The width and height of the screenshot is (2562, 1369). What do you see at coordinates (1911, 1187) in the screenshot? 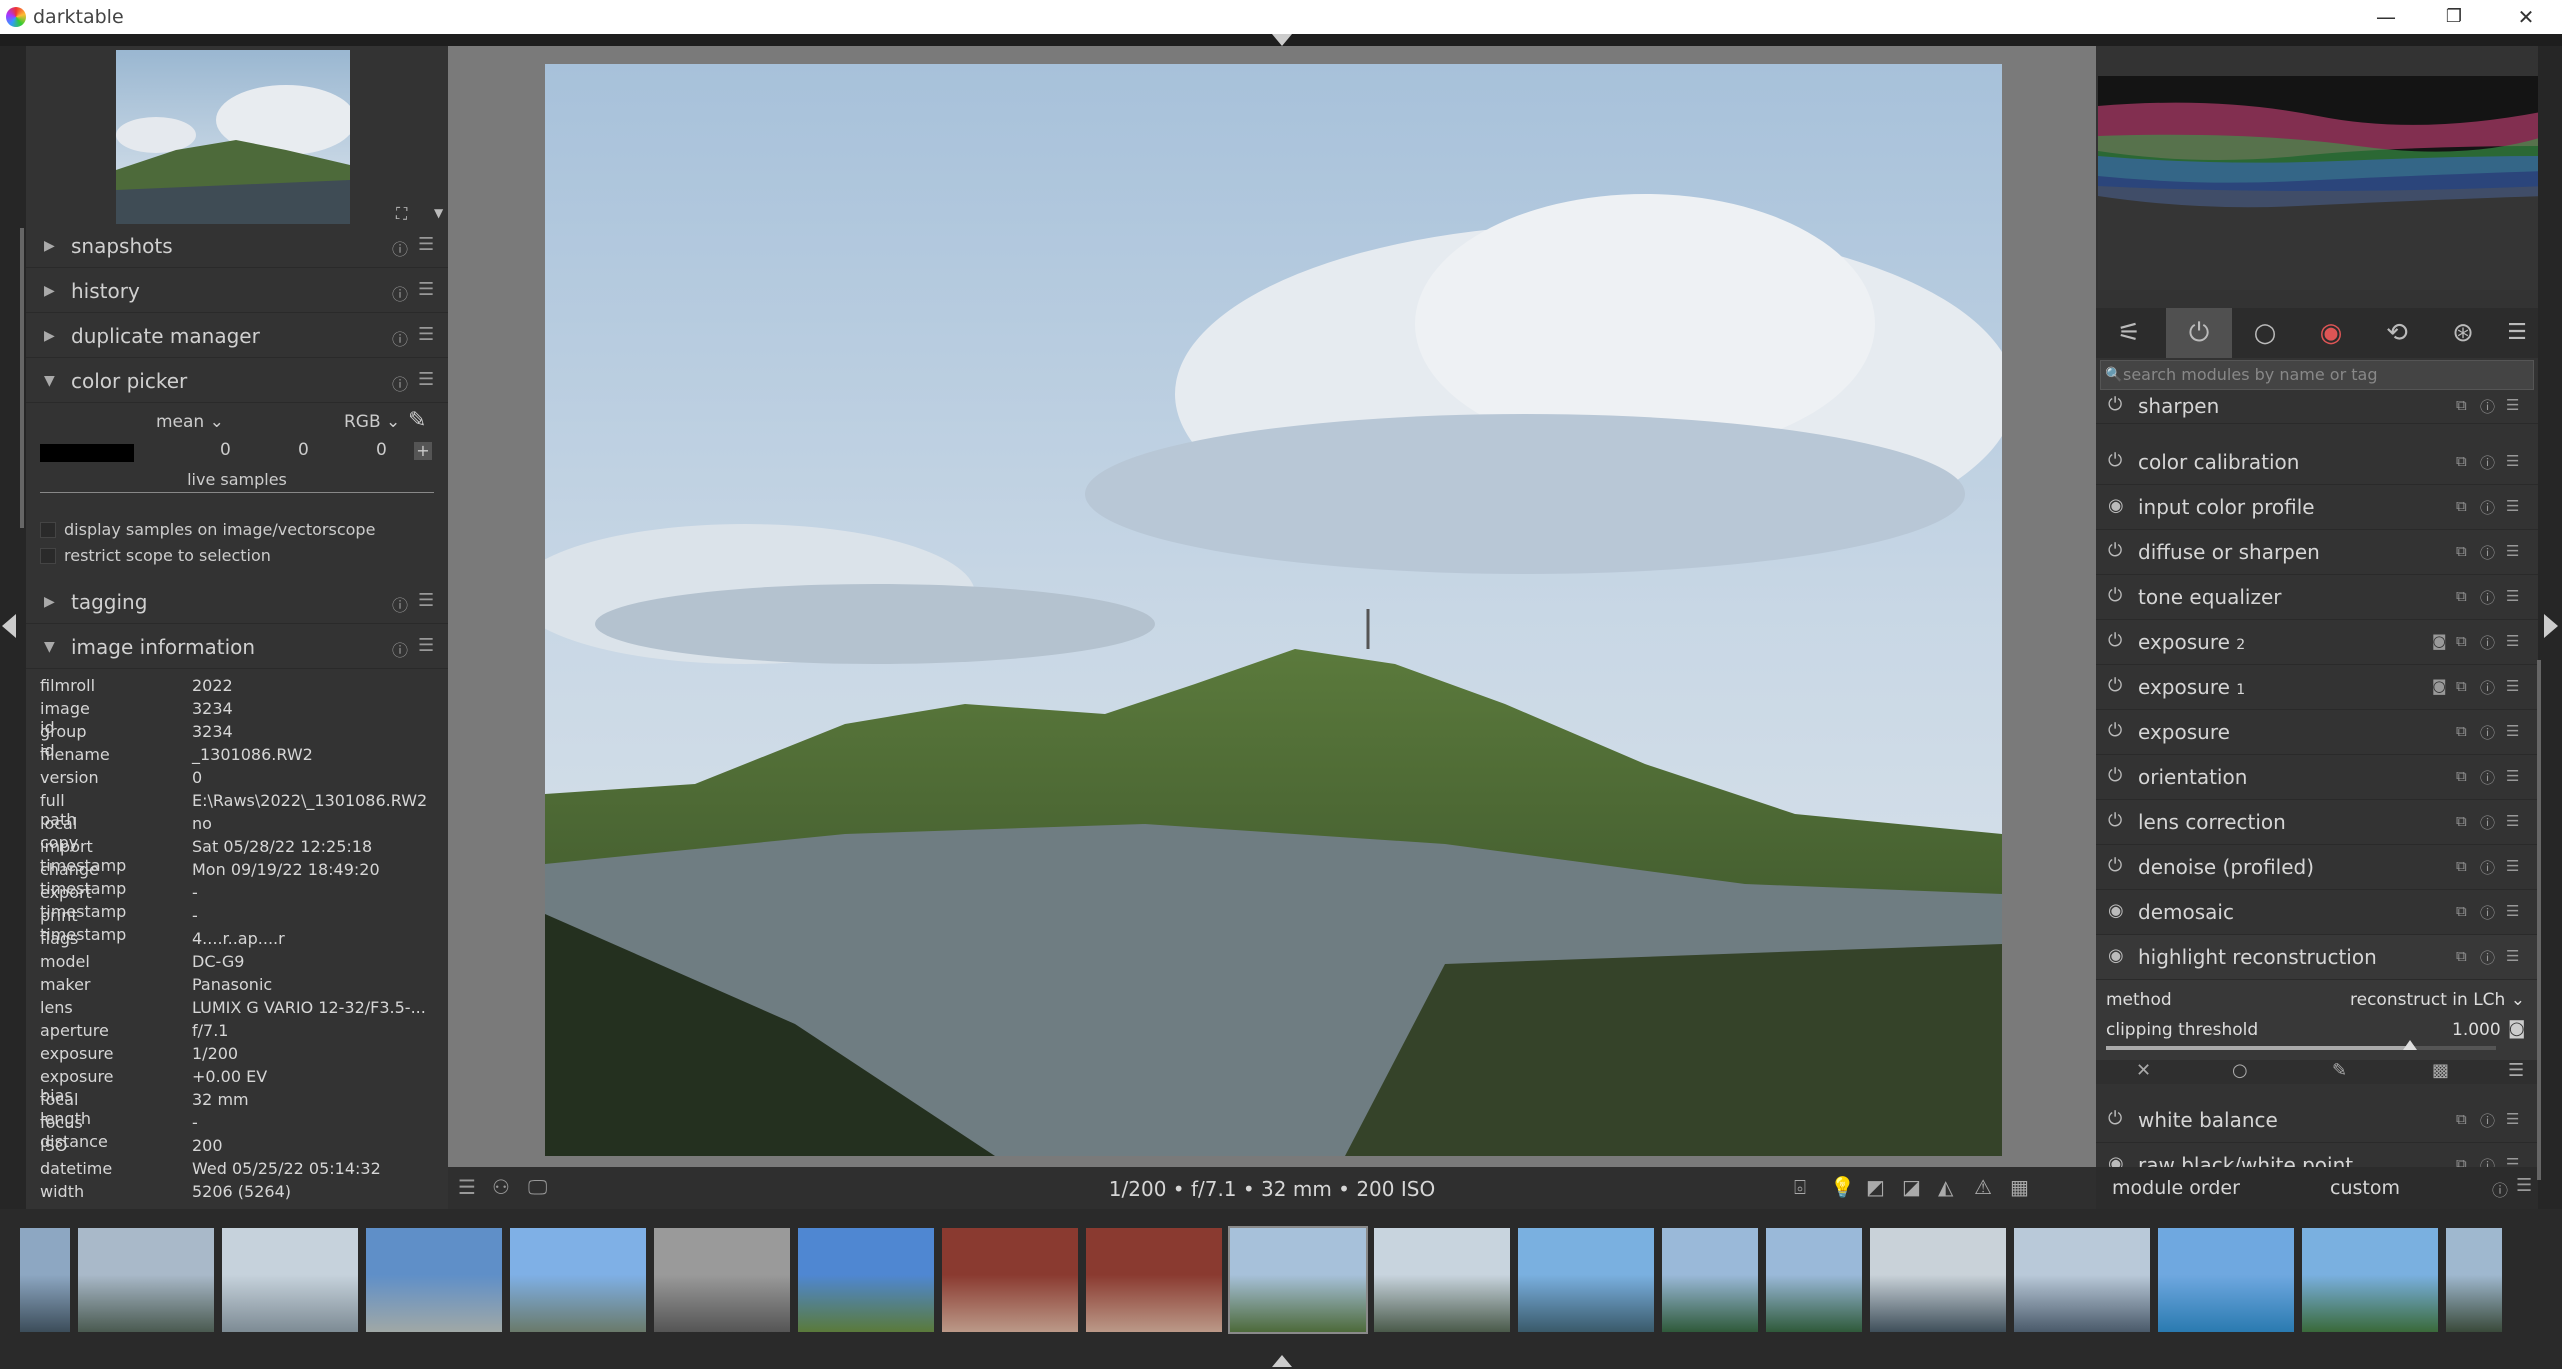
I see `clipping-indicator-icon: ◪` at bounding box center [1911, 1187].